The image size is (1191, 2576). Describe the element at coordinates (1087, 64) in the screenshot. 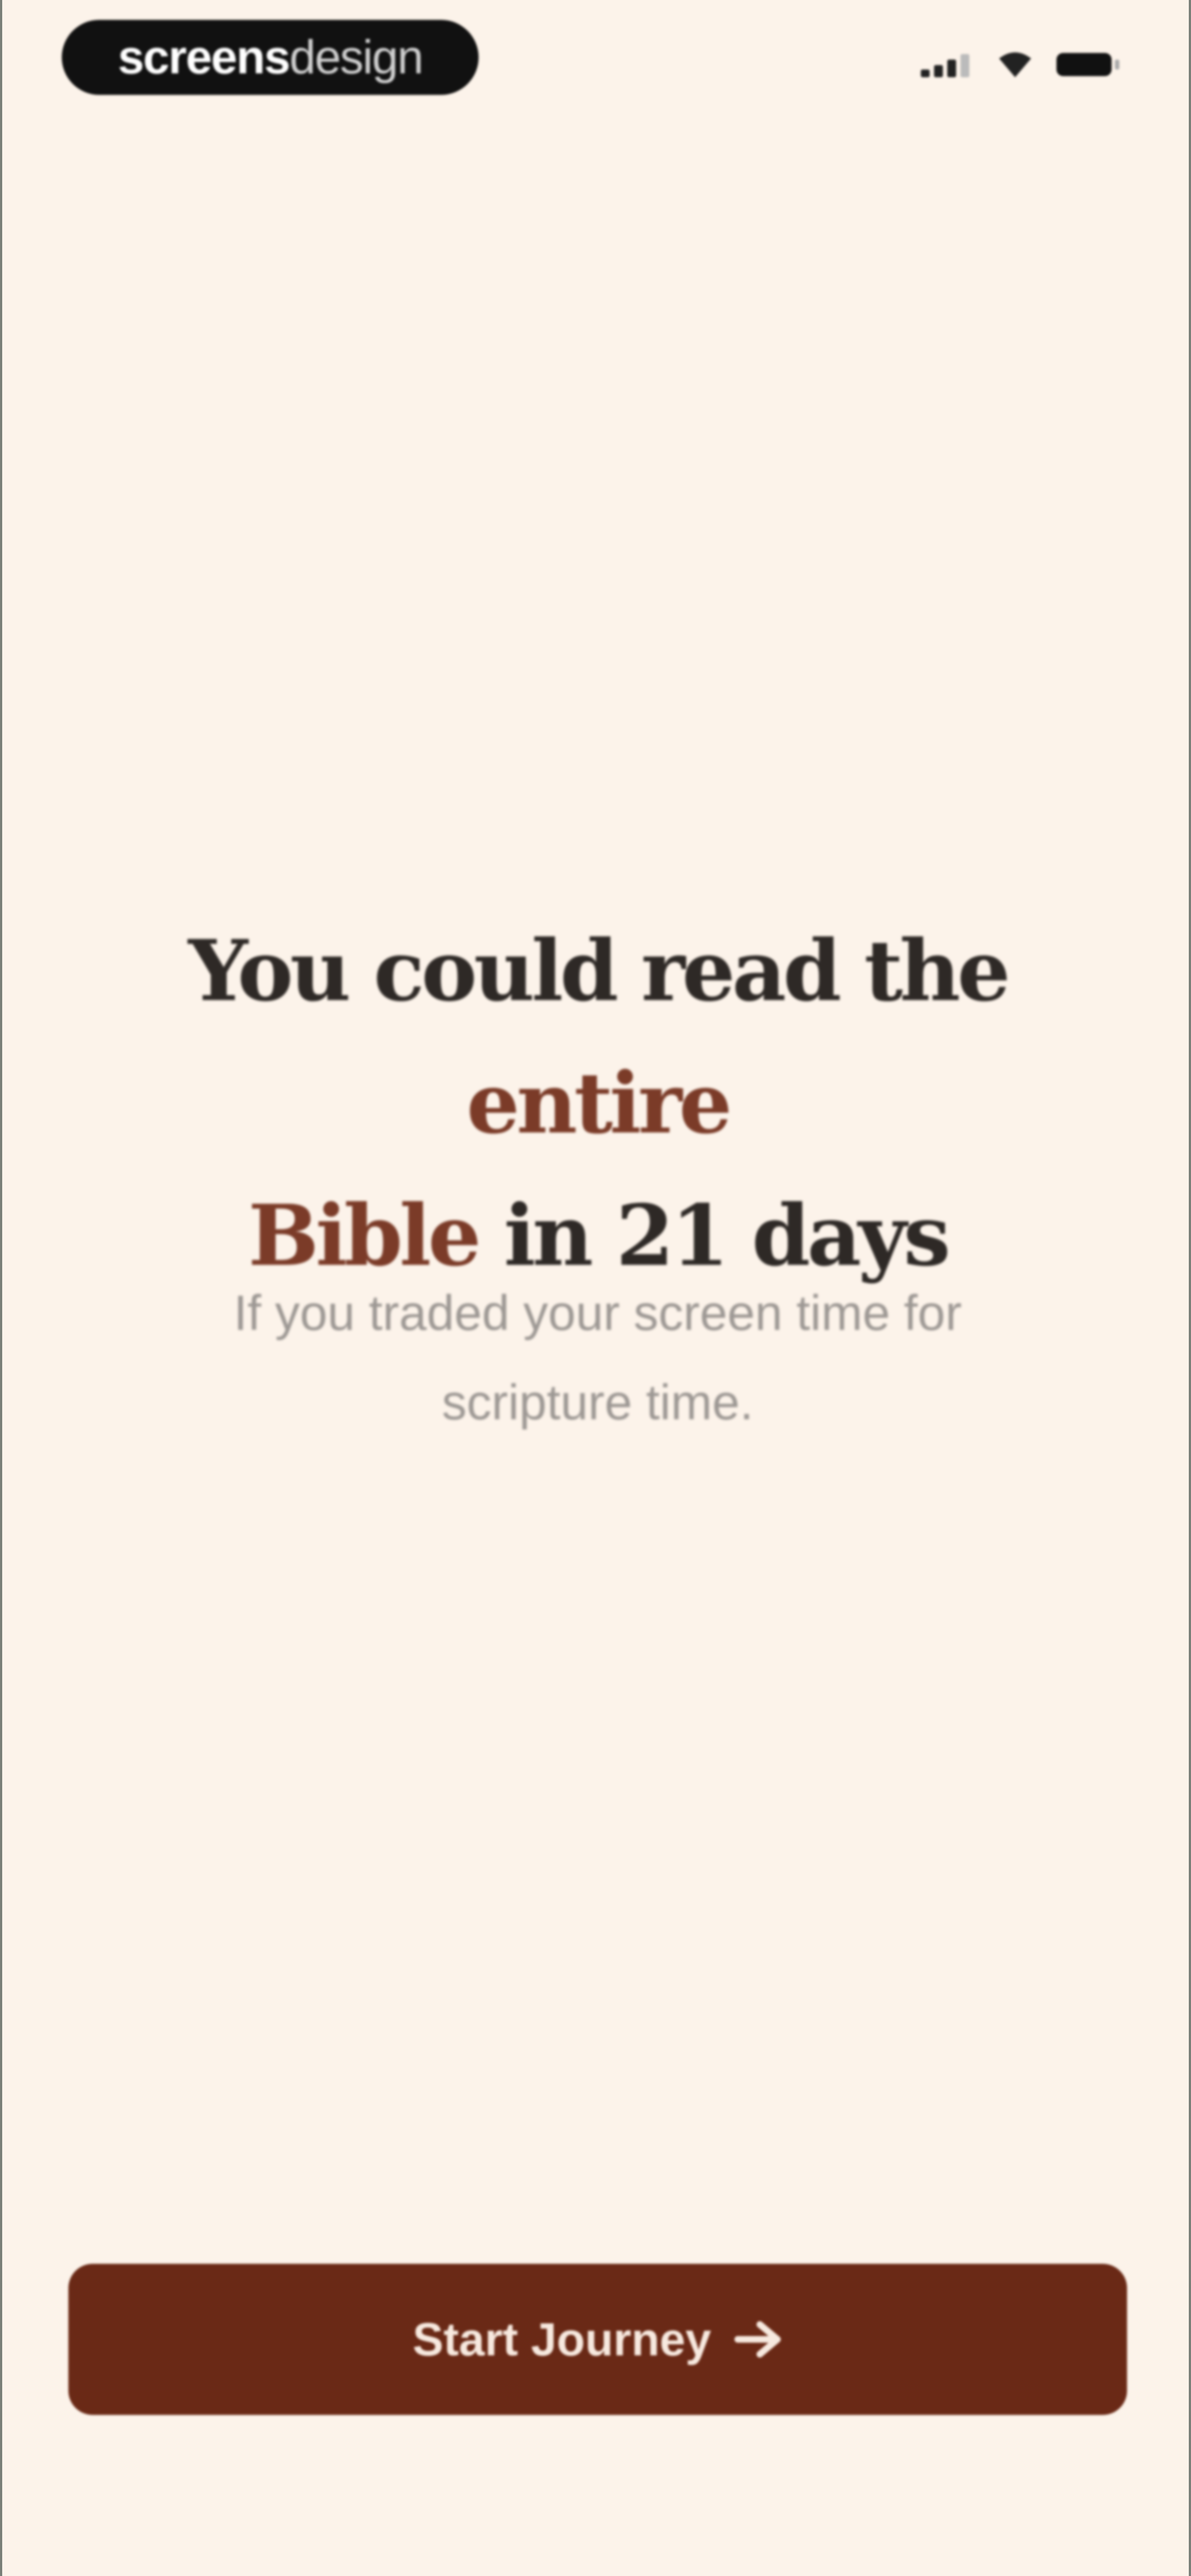

I see `battery-icon` at that location.